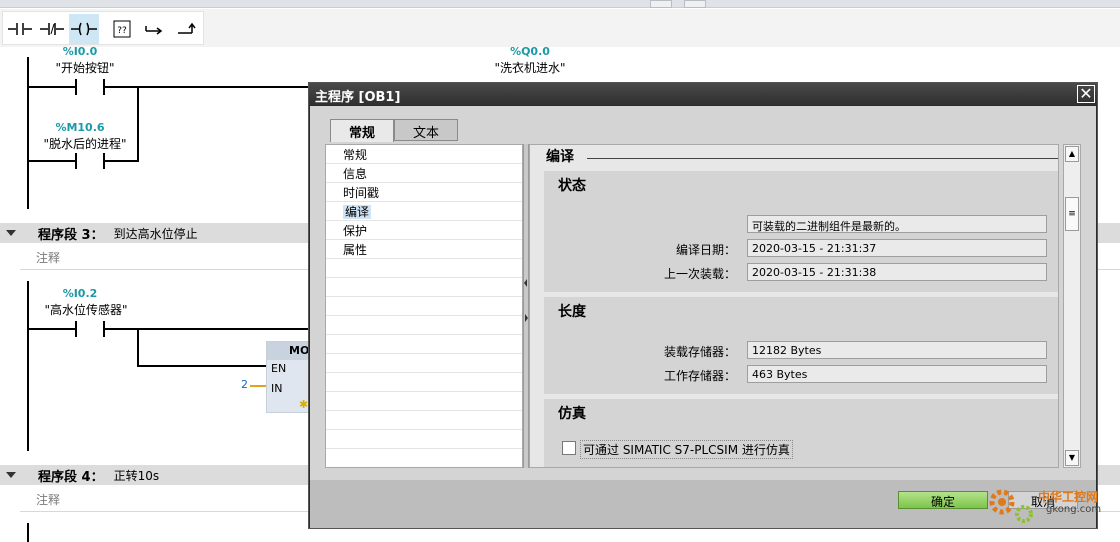  What do you see at coordinates (71, 235) in the screenshot?
I see `segment-title: 程序段 3：` at bounding box center [71, 235].